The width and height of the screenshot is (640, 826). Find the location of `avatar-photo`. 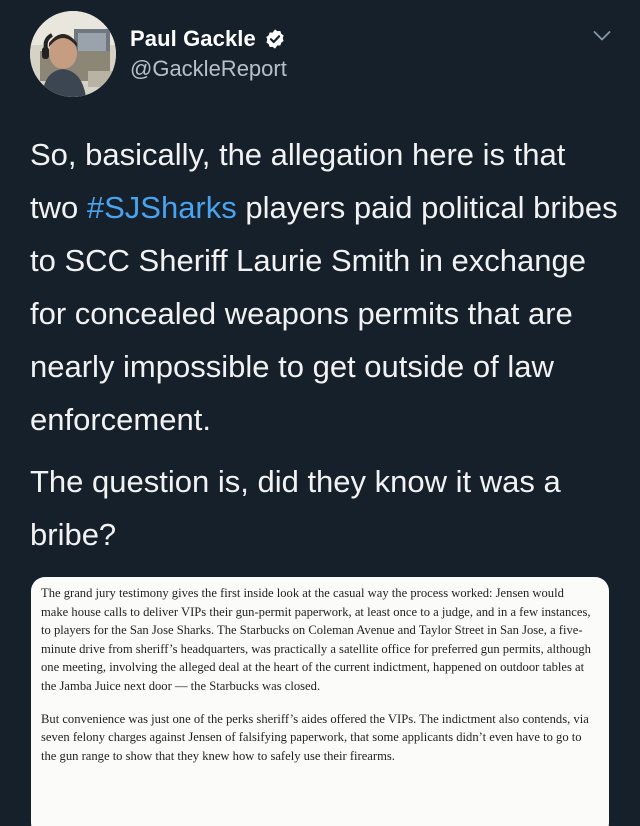

avatar-photo is located at coordinates (73, 54).